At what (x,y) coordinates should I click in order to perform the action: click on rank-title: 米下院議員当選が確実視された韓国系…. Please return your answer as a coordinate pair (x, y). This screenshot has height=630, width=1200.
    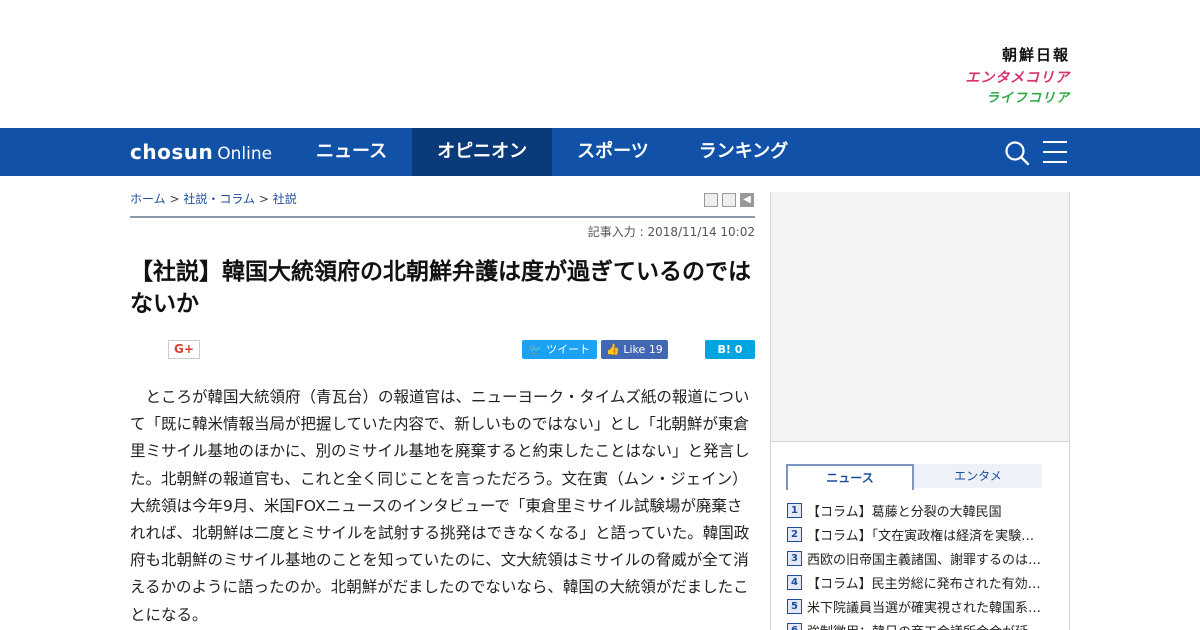
    Looking at the image, I should click on (924, 608).